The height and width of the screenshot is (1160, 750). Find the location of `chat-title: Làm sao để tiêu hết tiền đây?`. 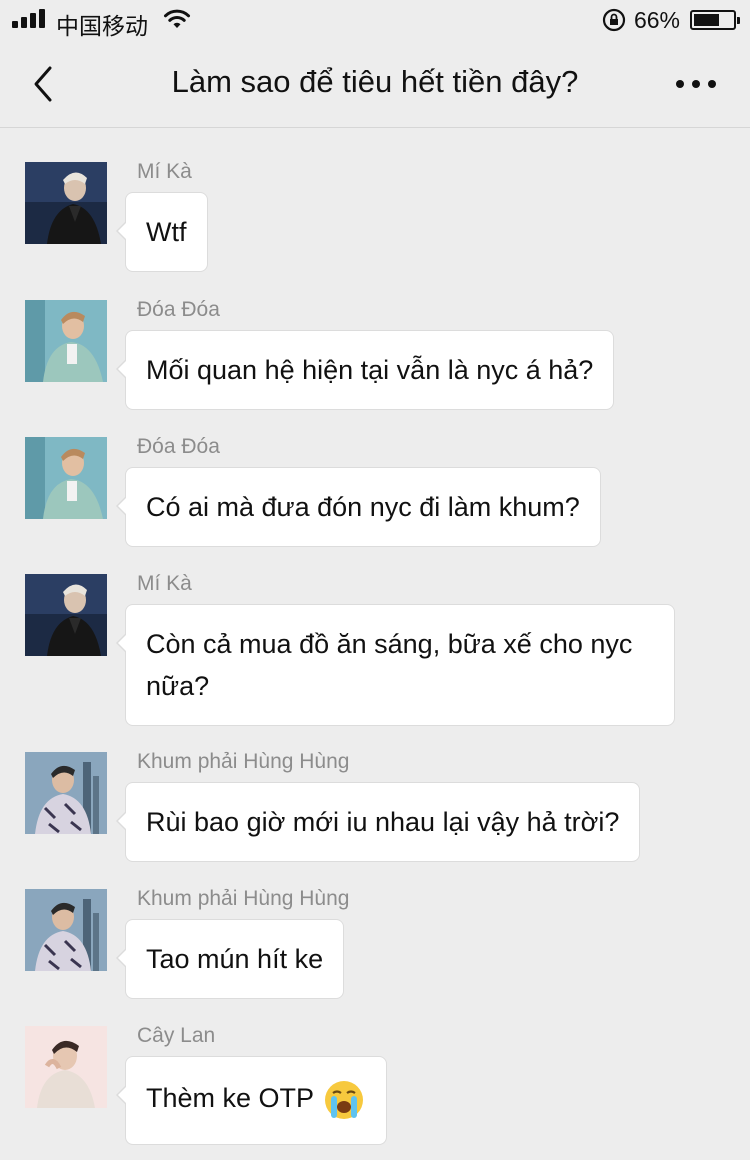

chat-title: Làm sao để tiêu hết tiền đây? is located at coordinates (375, 81).